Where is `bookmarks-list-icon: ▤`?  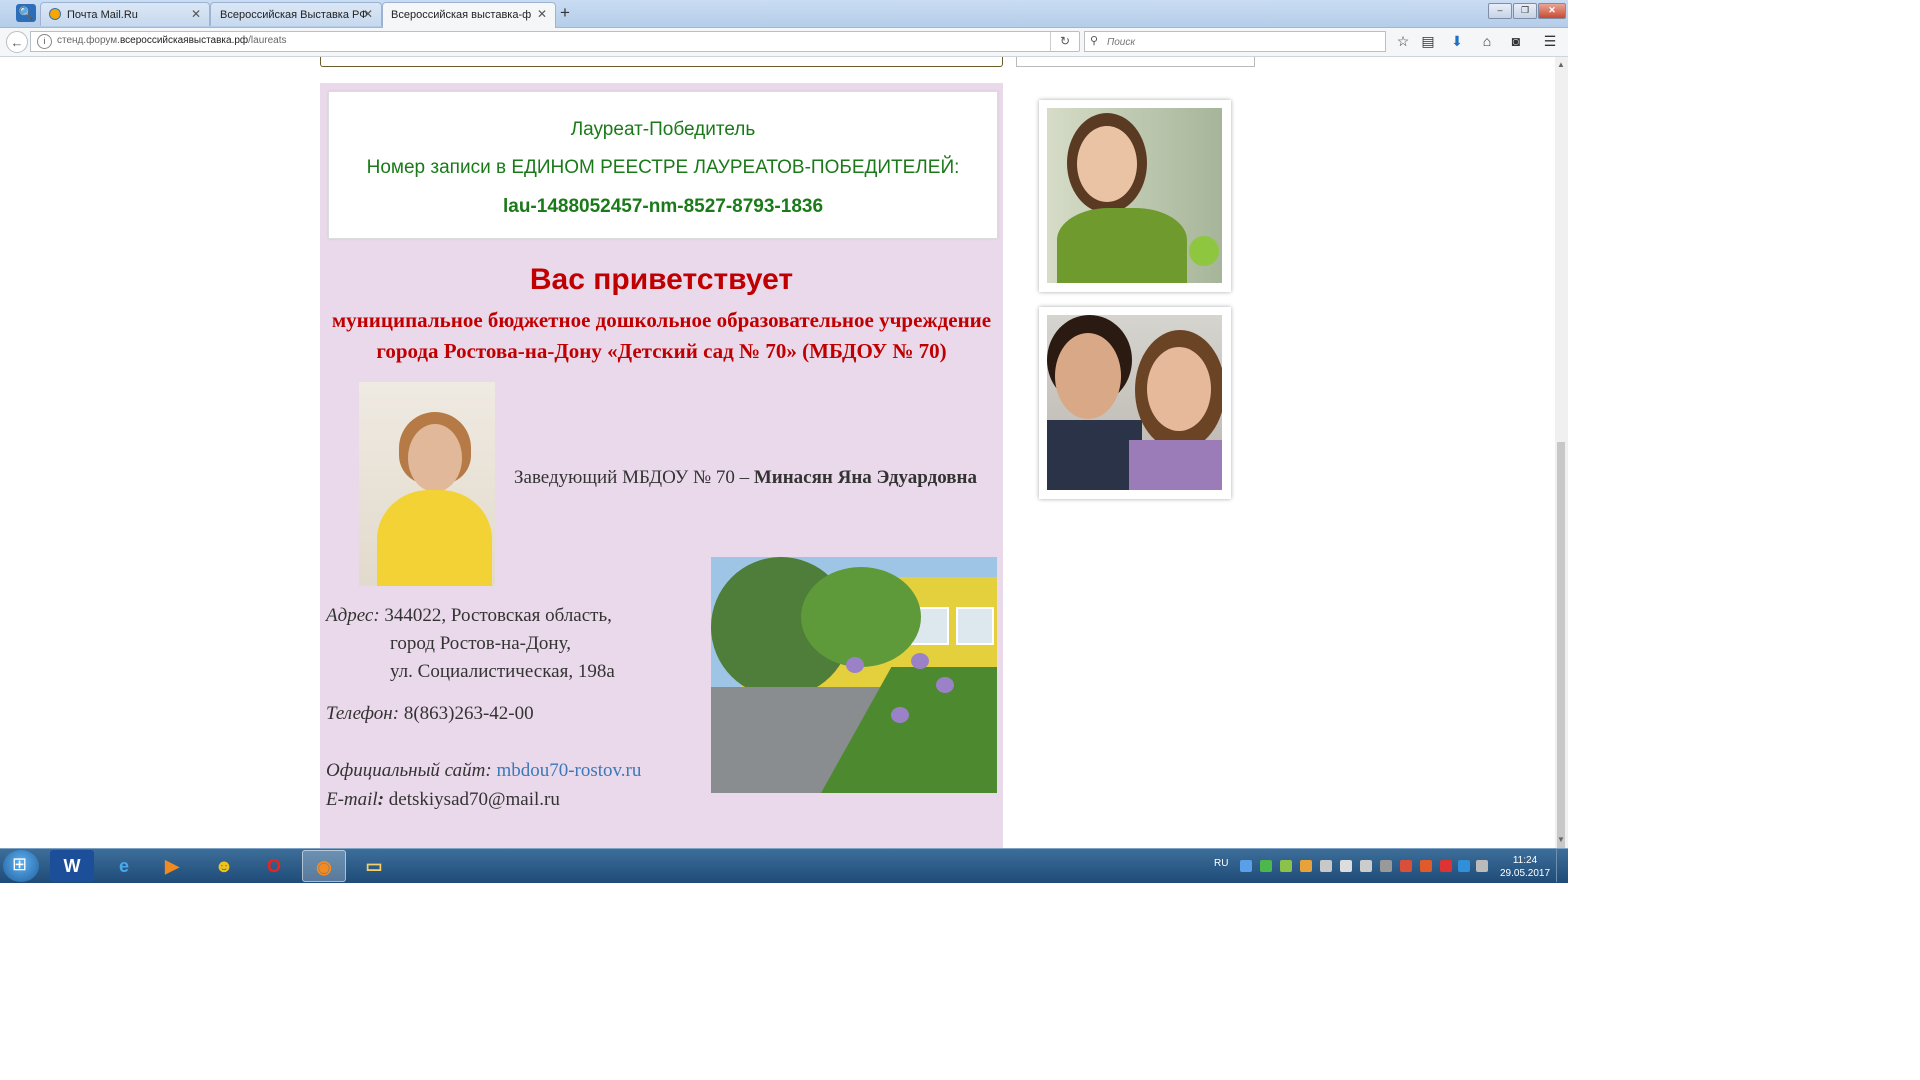
bookmarks-list-icon: ▤ is located at coordinates (1428, 41).